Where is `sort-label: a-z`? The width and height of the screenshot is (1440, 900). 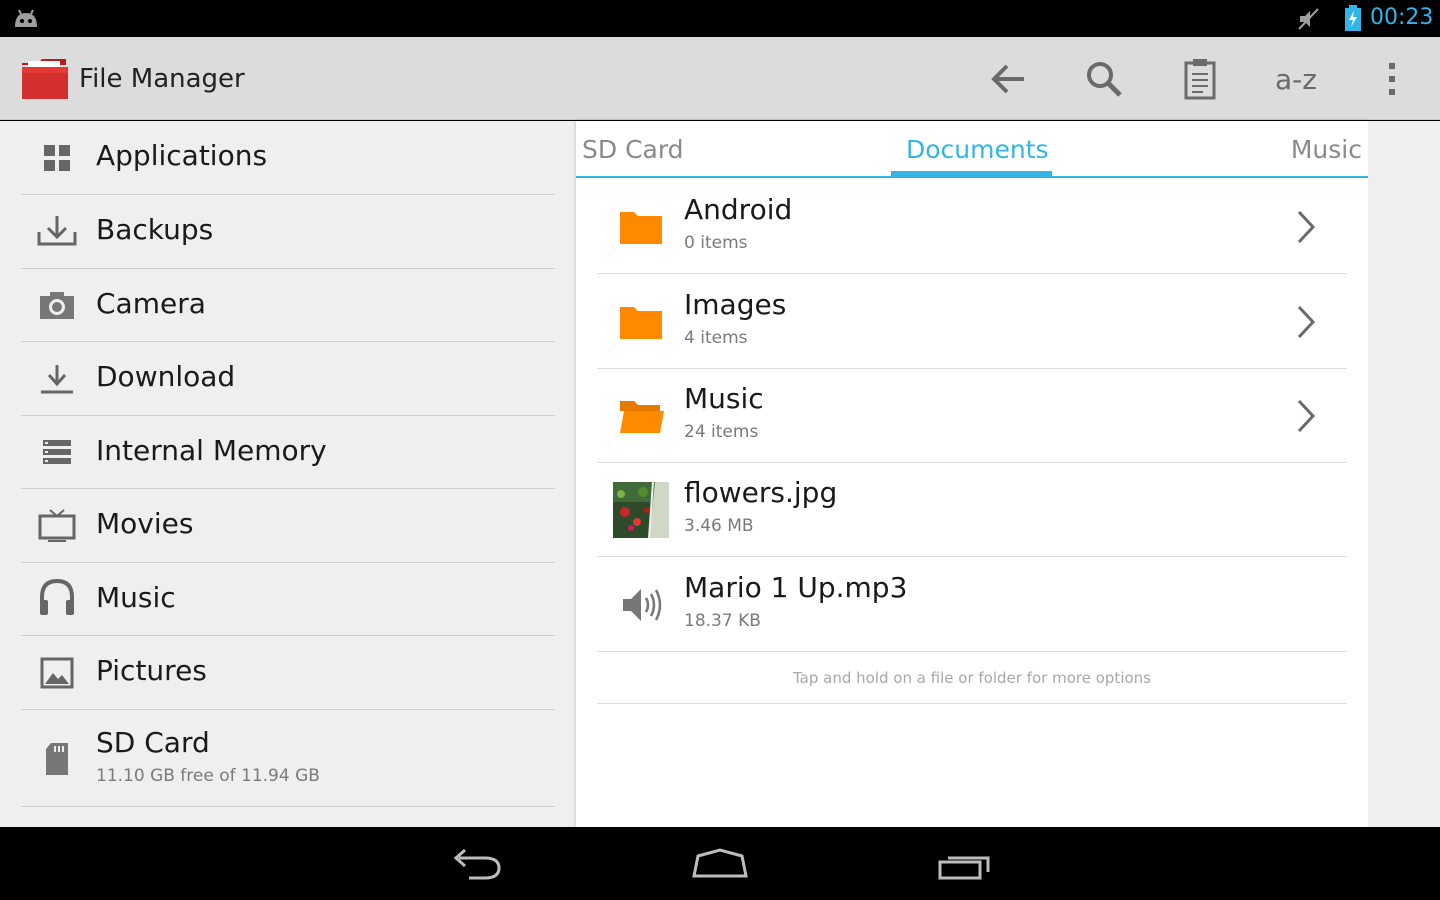 sort-label: a-z is located at coordinates (1296, 79).